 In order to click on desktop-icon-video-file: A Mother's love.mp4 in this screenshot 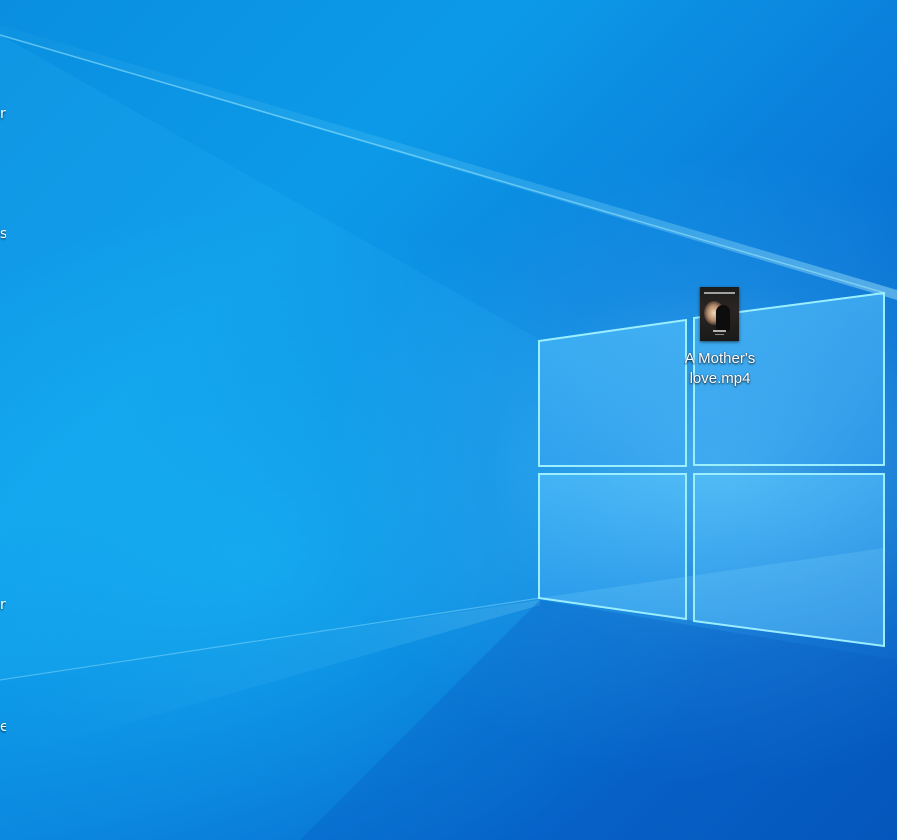, I will do `click(720, 339)`.